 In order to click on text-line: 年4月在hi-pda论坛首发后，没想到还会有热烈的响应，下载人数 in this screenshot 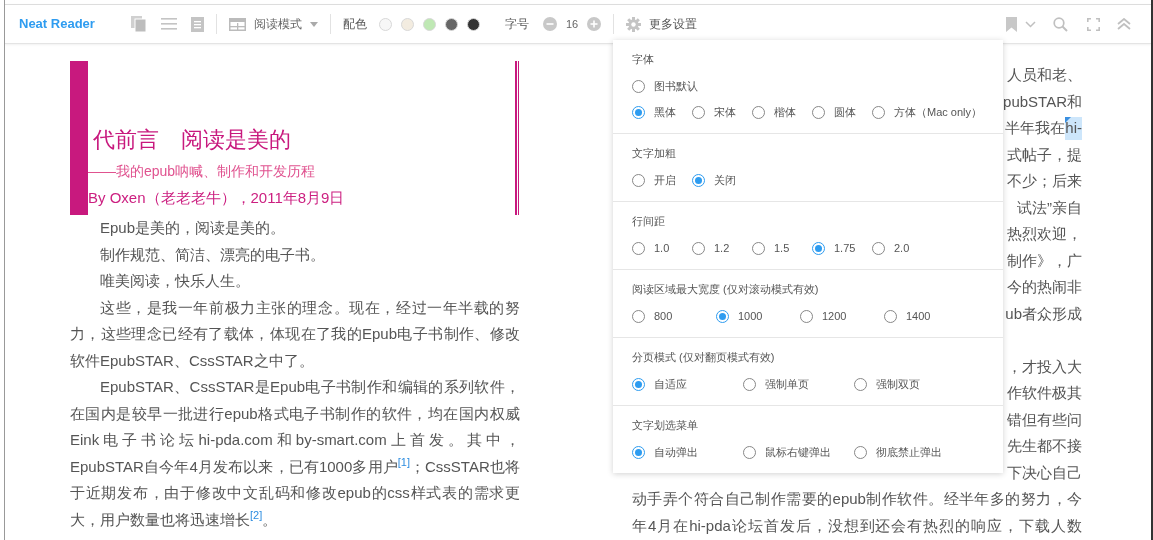, I will do `click(857, 525)`.